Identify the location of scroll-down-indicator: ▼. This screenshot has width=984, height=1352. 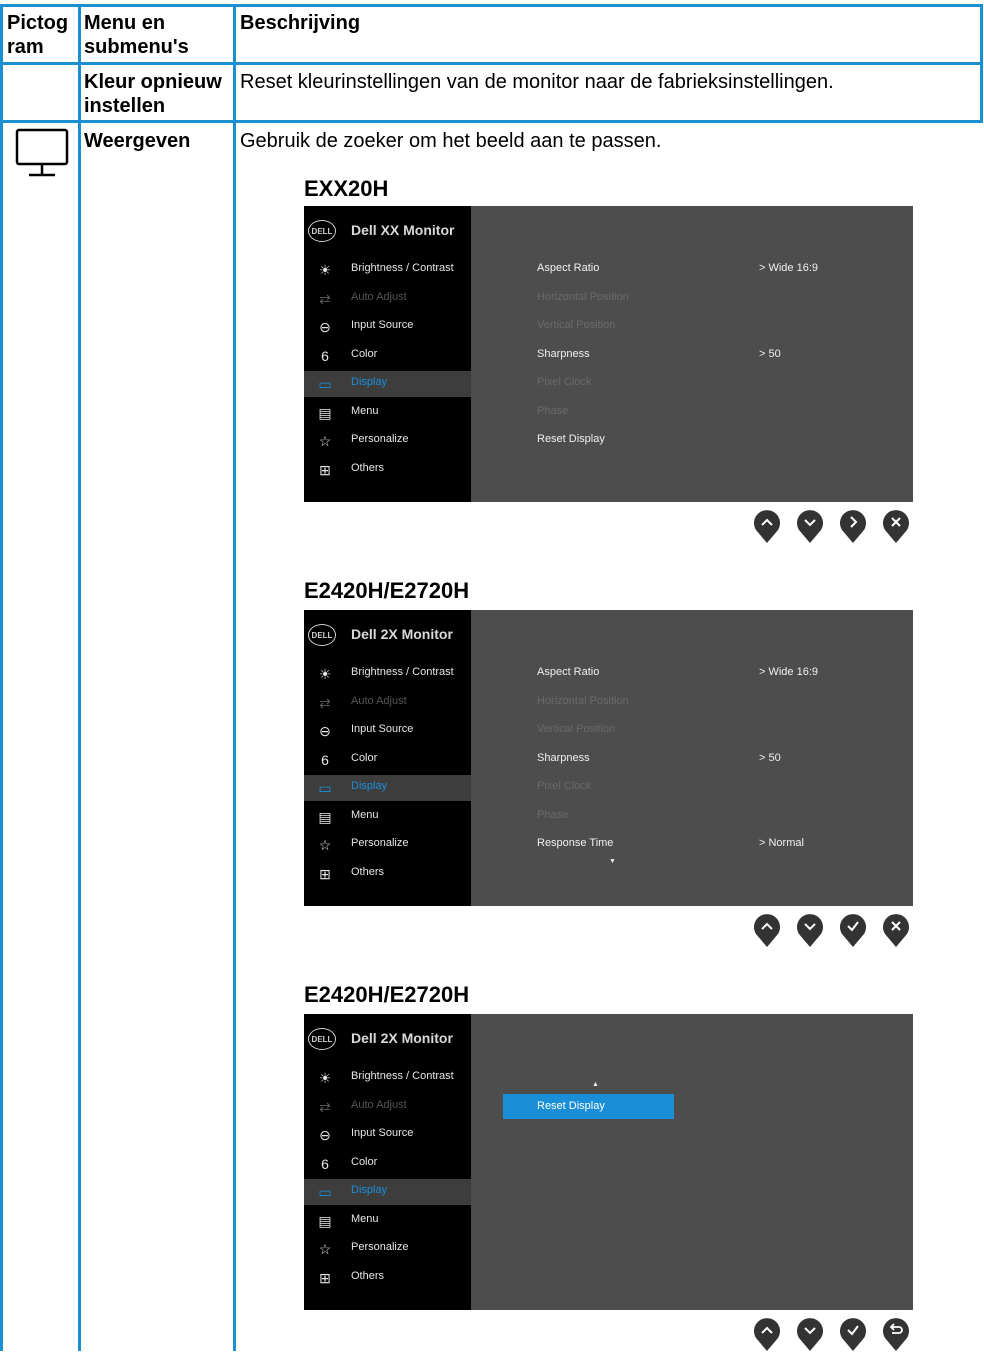
(612, 861).